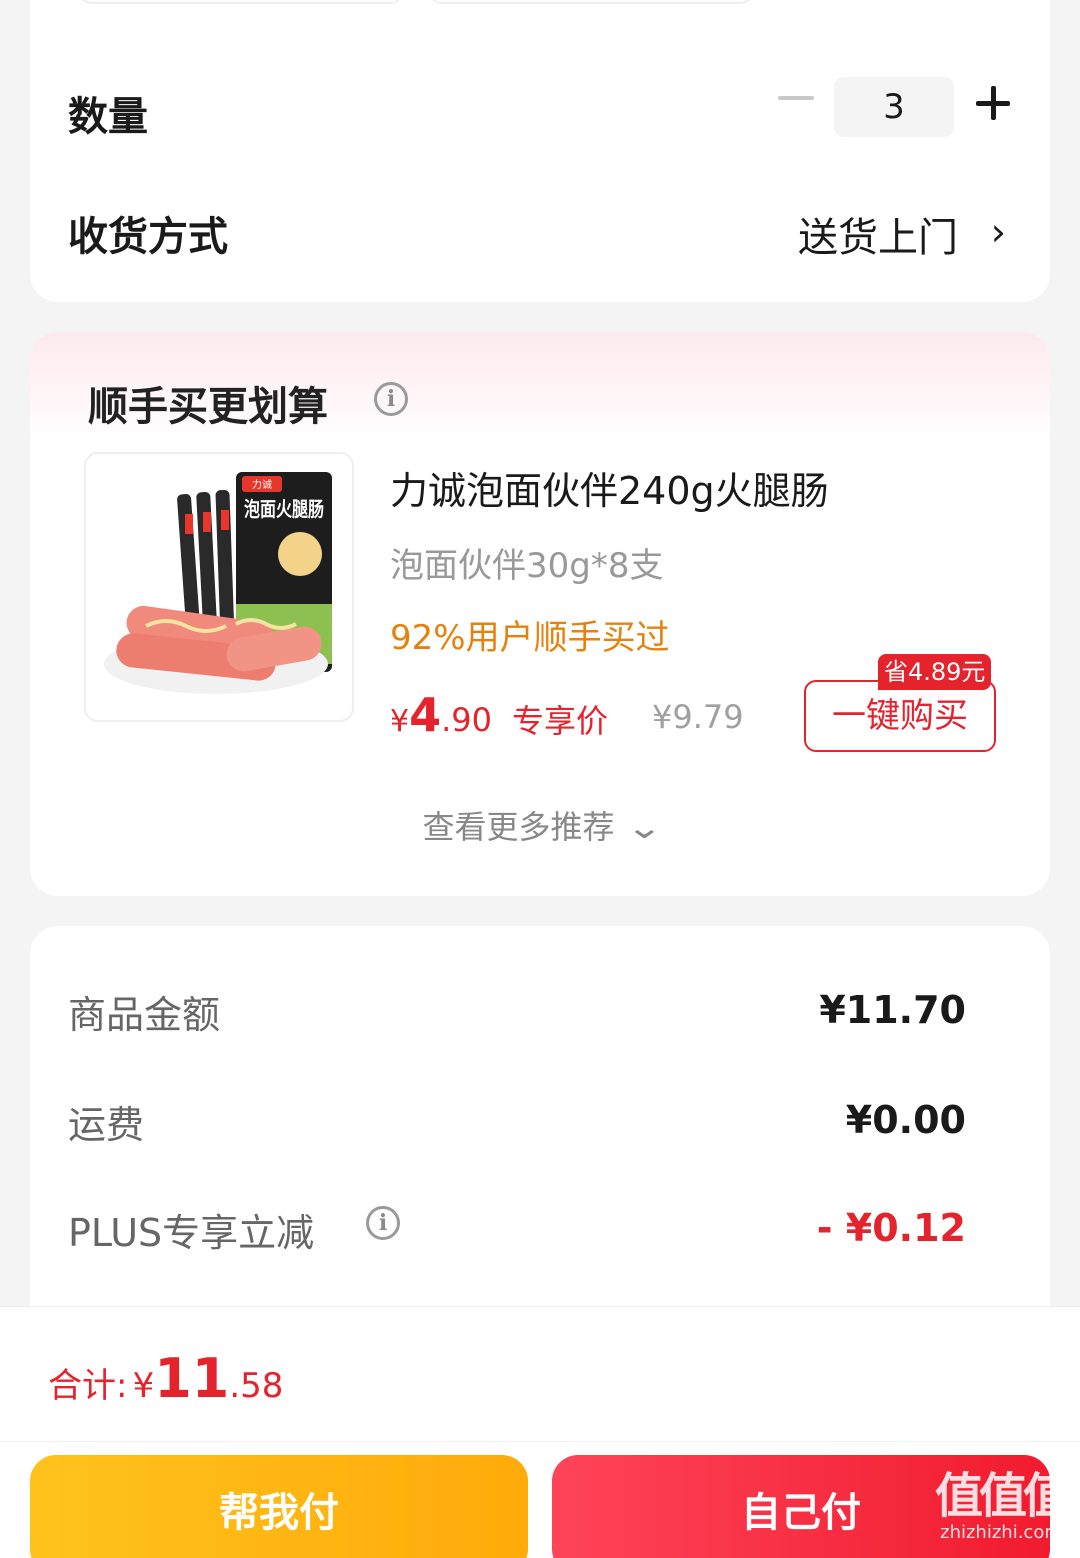 Image resolution: width=1080 pixels, height=1558 pixels. What do you see at coordinates (191, 1233) in the screenshot?
I see `plus-discount-label: PLUS专享立减` at bounding box center [191, 1233].